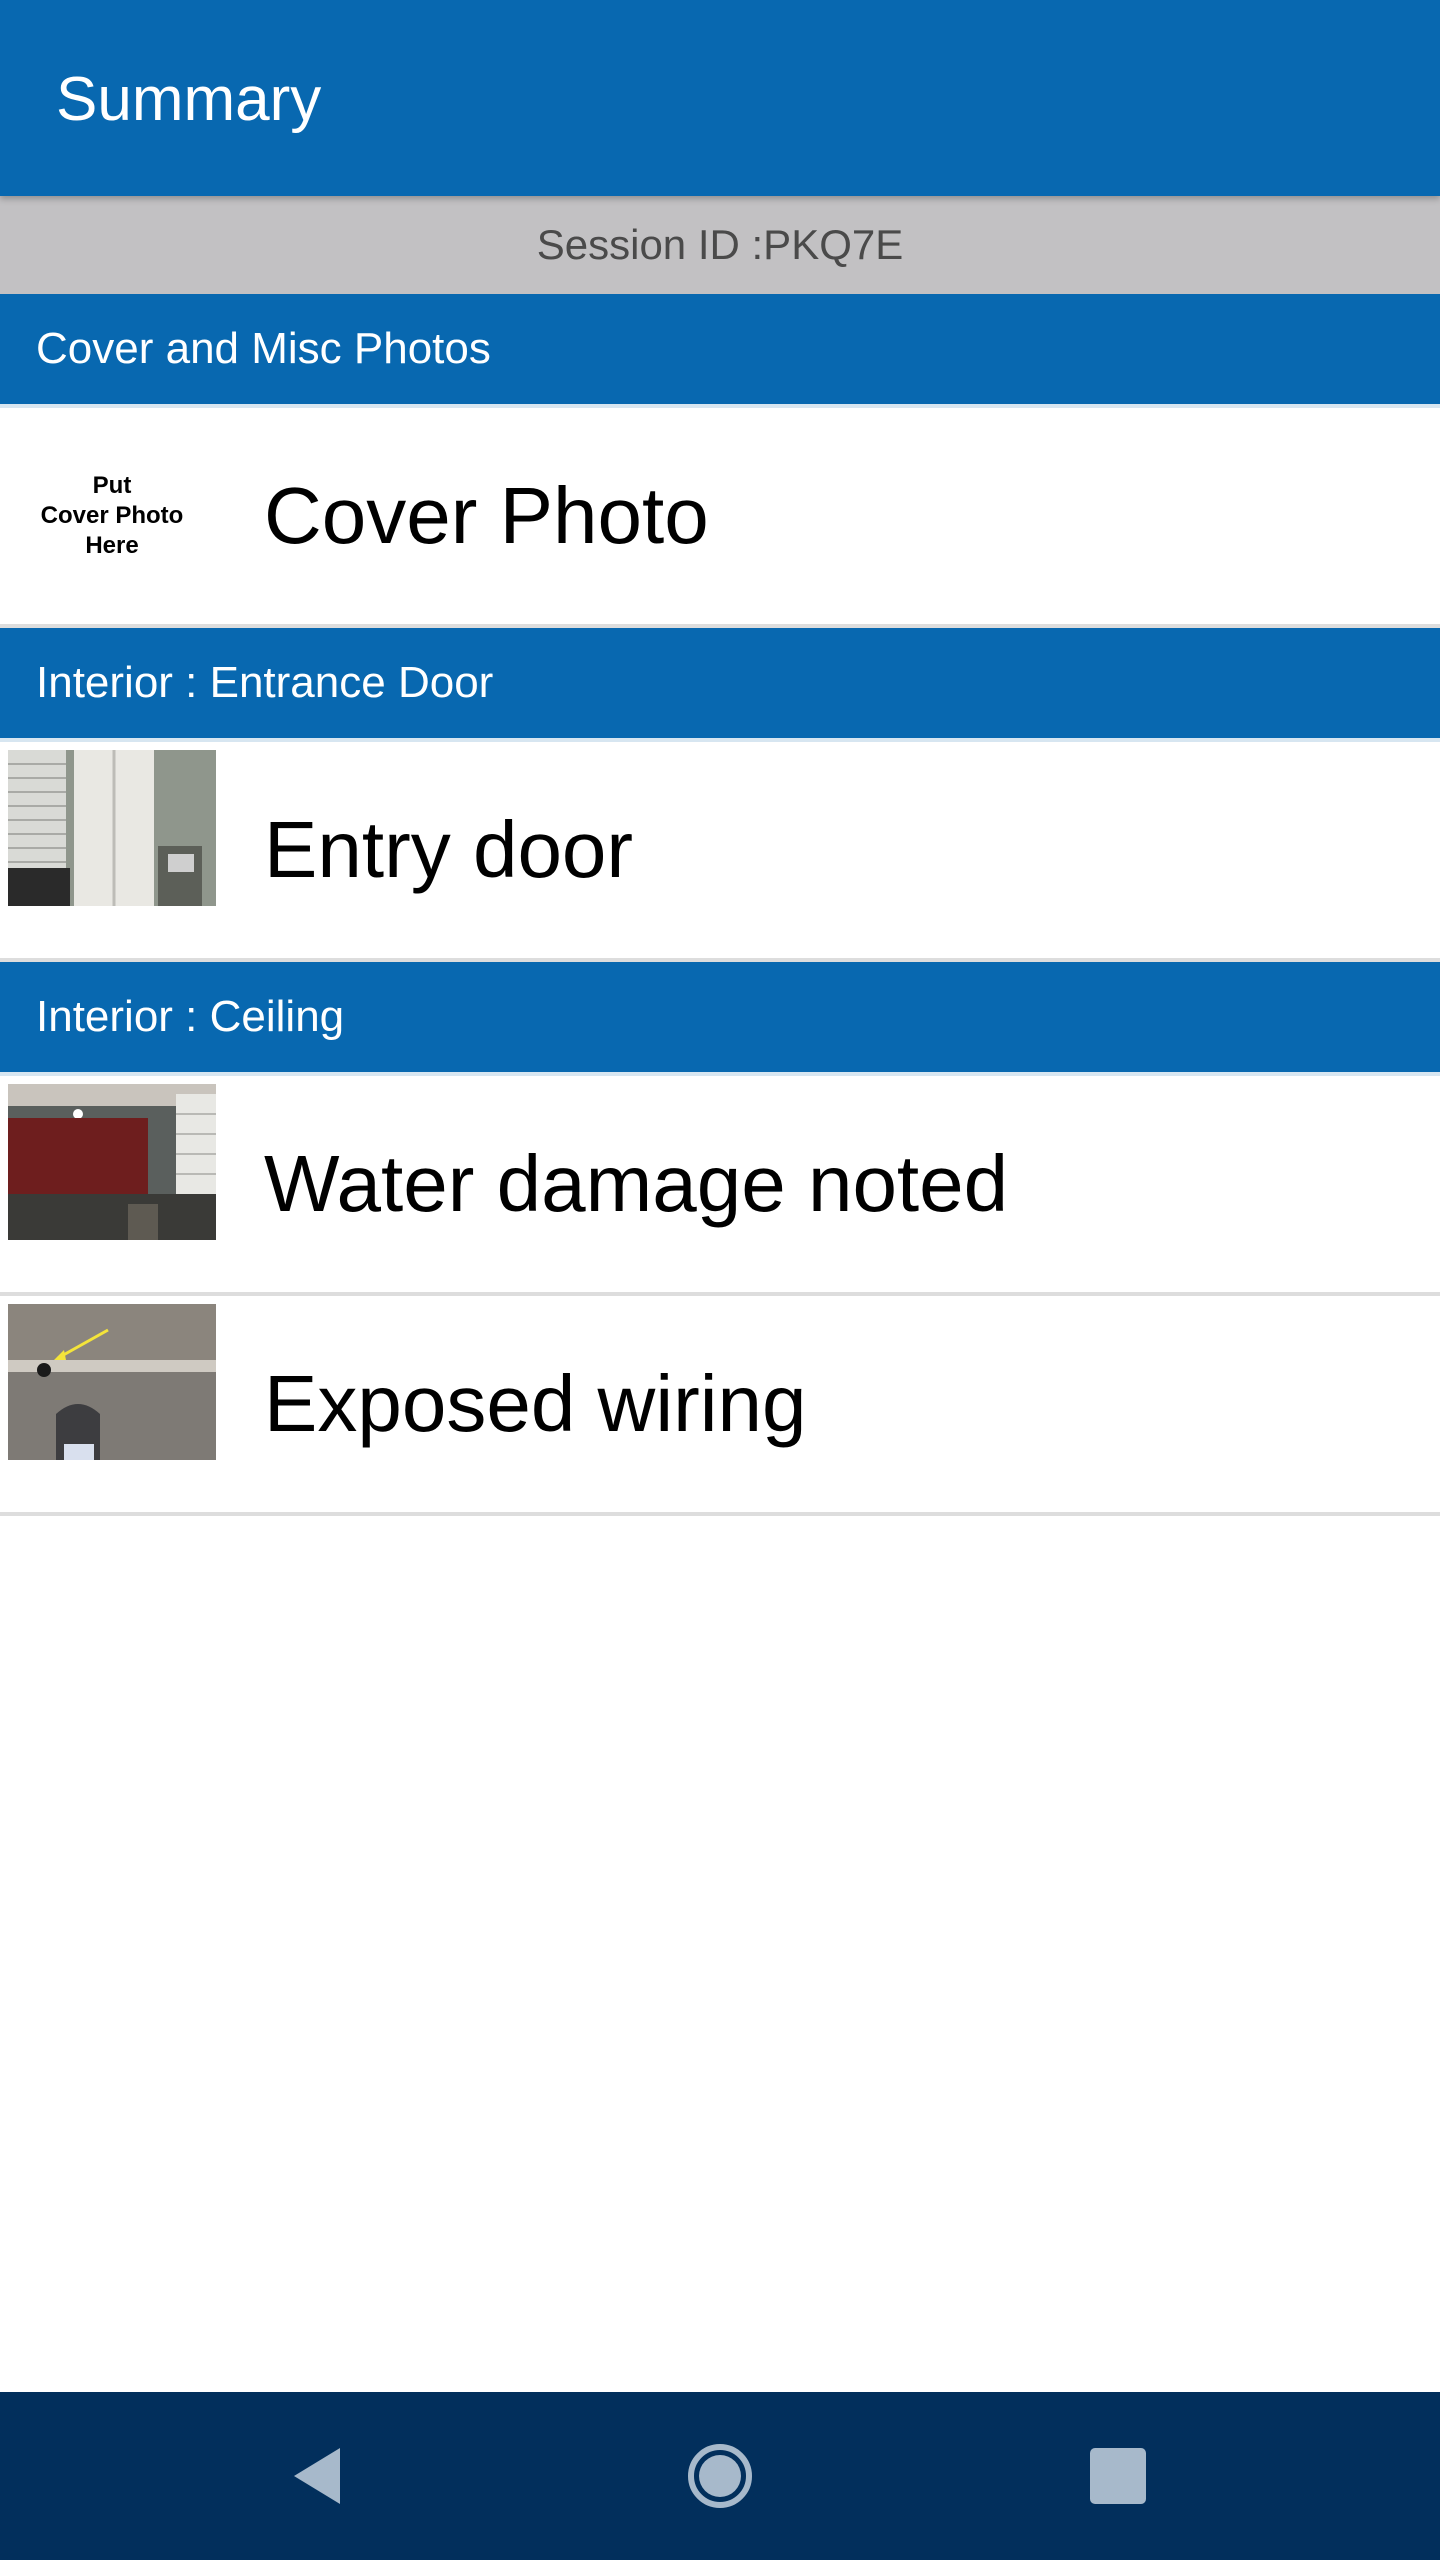 The image size is (1440, 2560). What do you see at coordinates (112, 1162) in the screenshot?
I see `water-damage-thumbnail` at bounding box center [112, 1162].